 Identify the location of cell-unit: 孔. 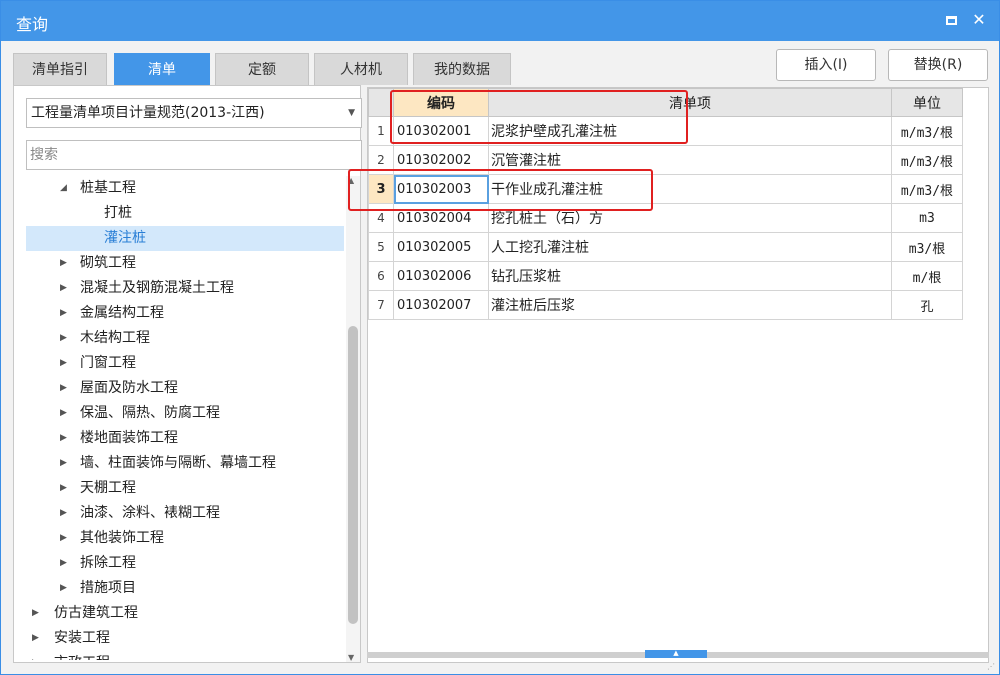
(927, 305).